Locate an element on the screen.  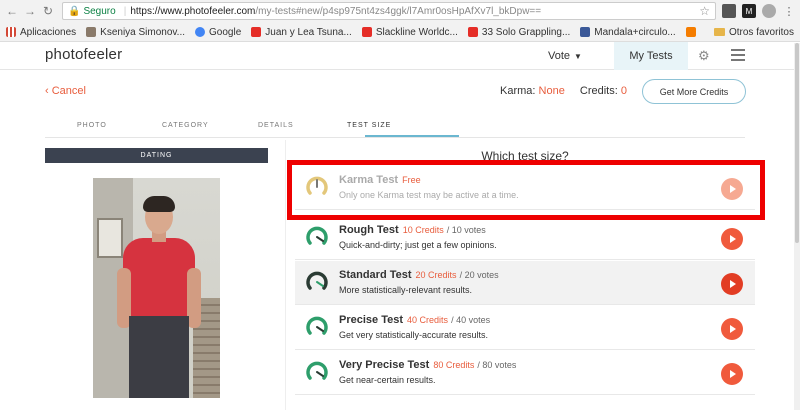
photo-hair is located at coordinates (159, 204).